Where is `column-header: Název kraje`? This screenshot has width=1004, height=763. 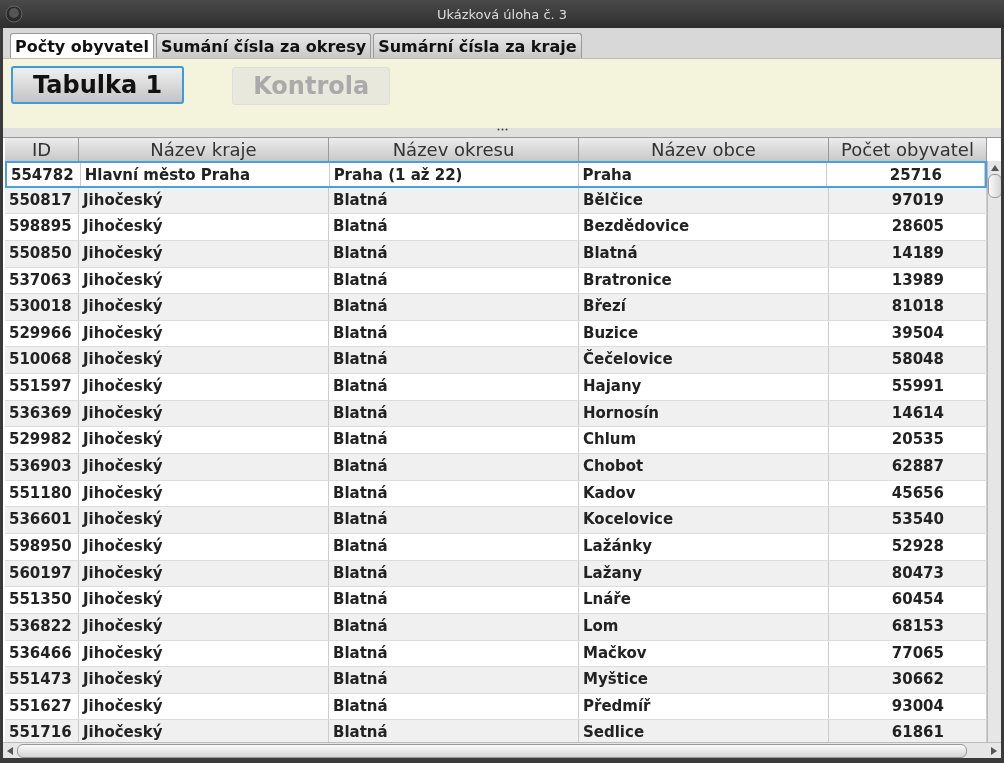
column-header: Název kraje is located at coordinates (204, 149).